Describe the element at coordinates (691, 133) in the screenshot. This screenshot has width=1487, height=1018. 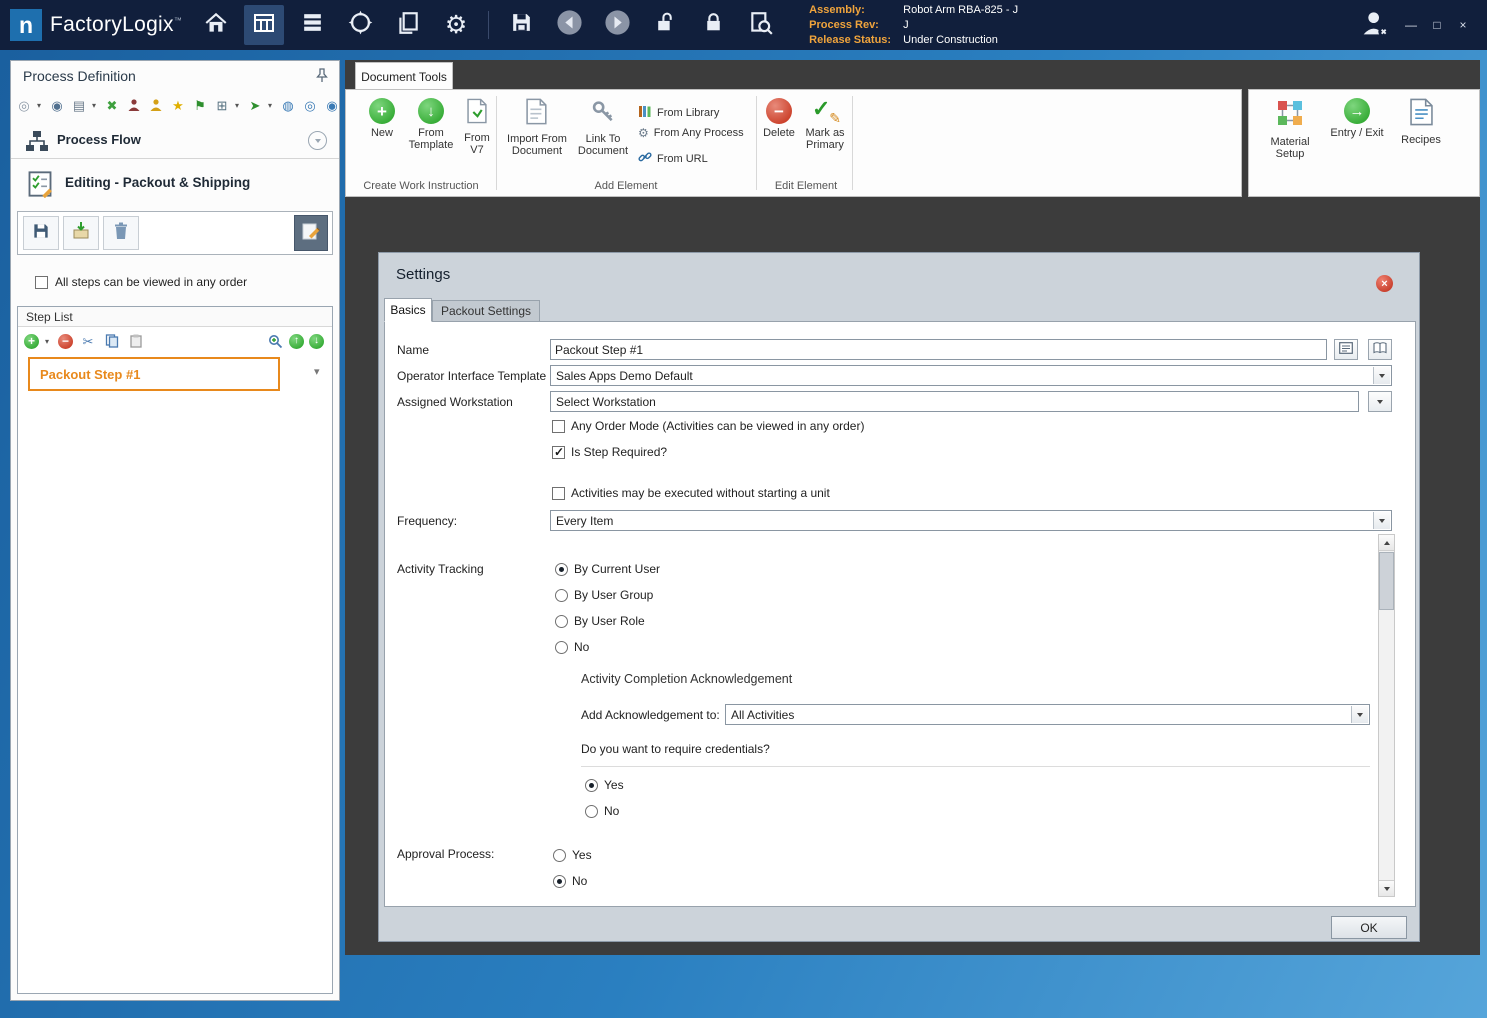
I see `from-any-process-button: ⚙ From Any Process` at that location.